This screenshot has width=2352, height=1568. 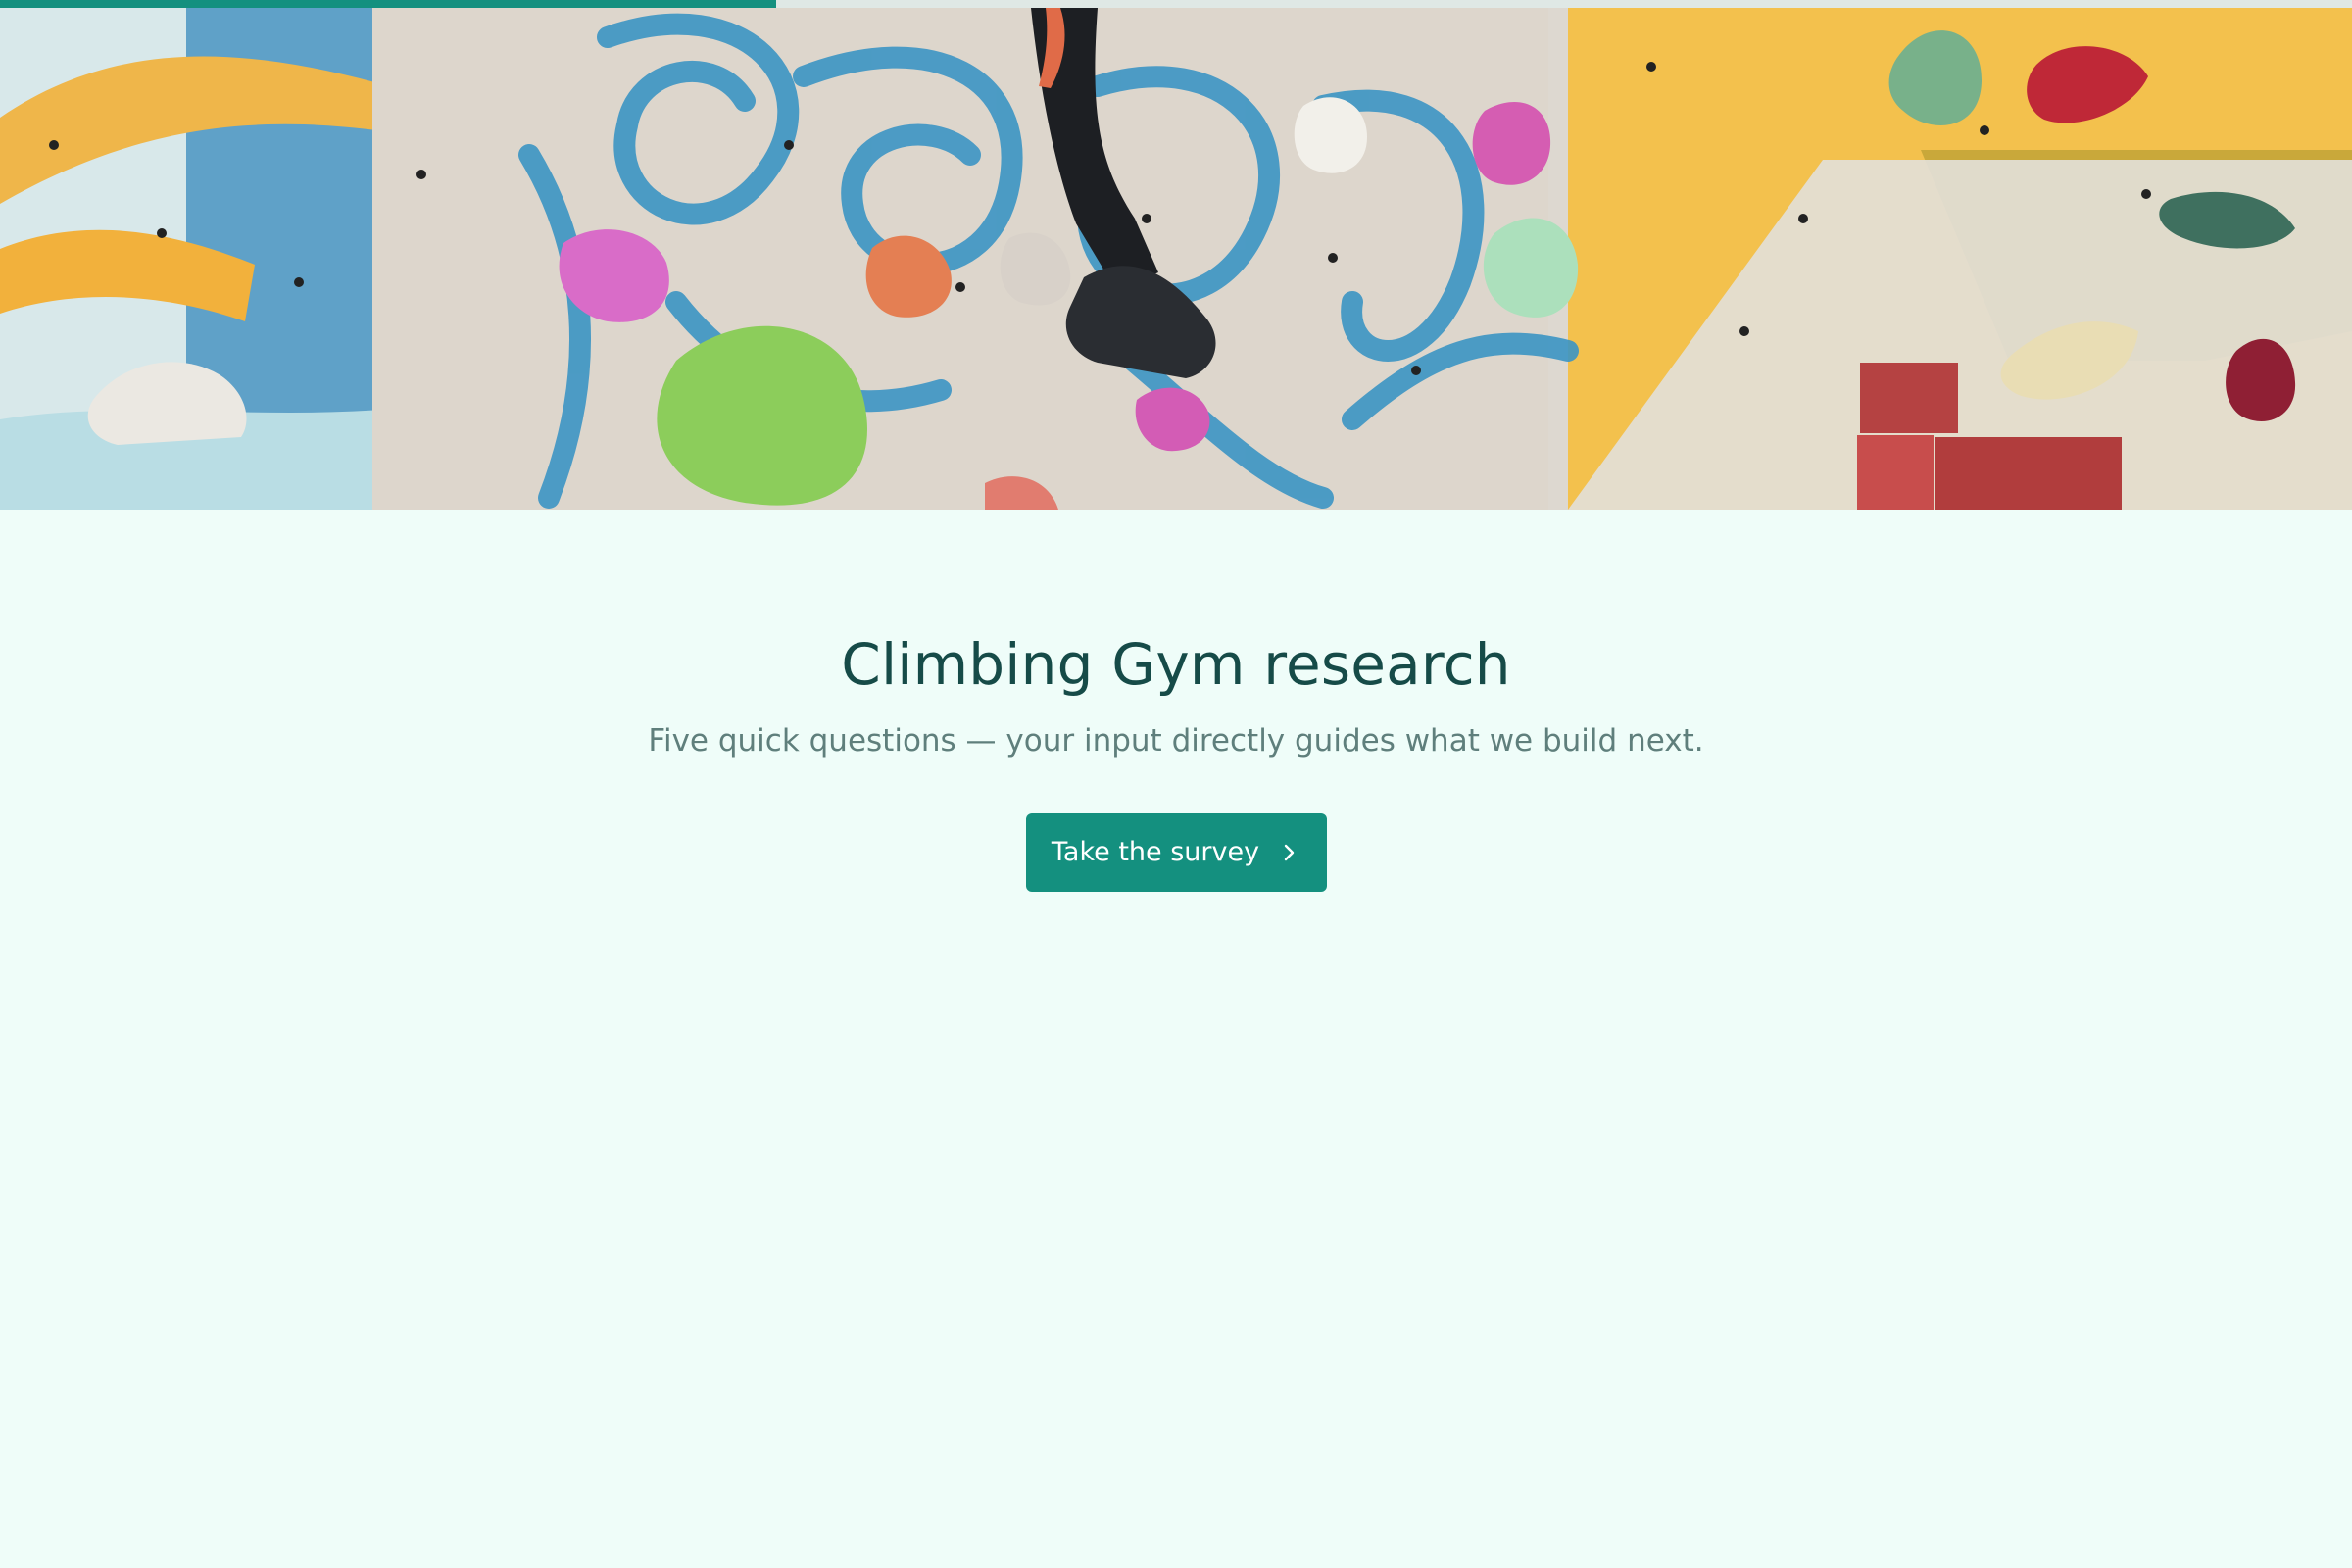 I want to click on progress-bar, so click(x=1176, y=4).